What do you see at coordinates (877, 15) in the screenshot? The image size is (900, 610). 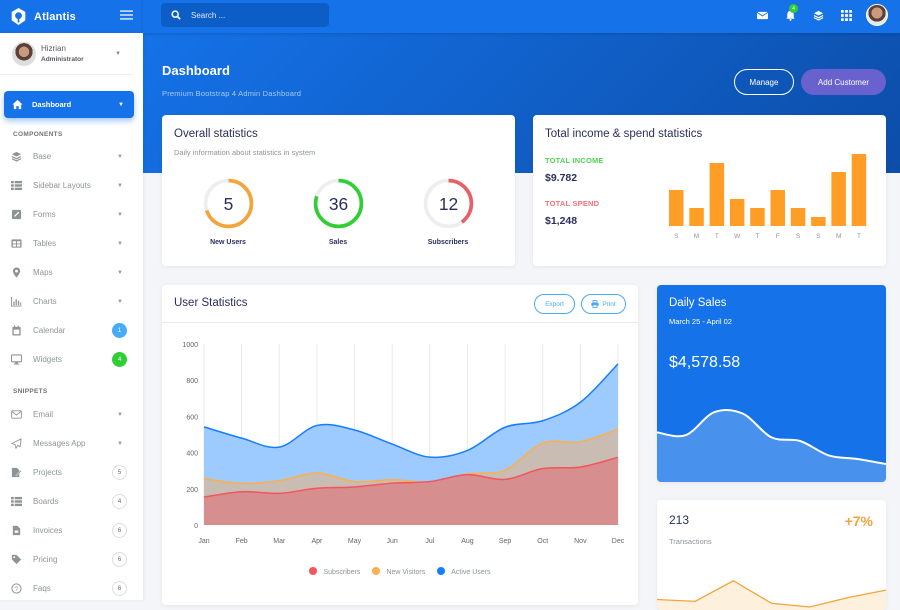 I see `profile-avatar` at bounding box center [877, 15].